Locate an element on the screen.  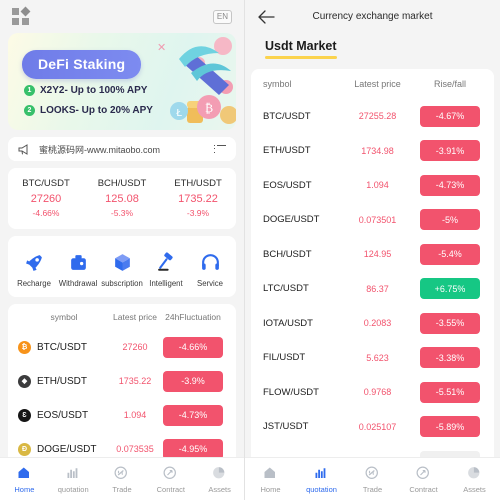
status-badge: -5.4% is located at coordinates (450, 254).